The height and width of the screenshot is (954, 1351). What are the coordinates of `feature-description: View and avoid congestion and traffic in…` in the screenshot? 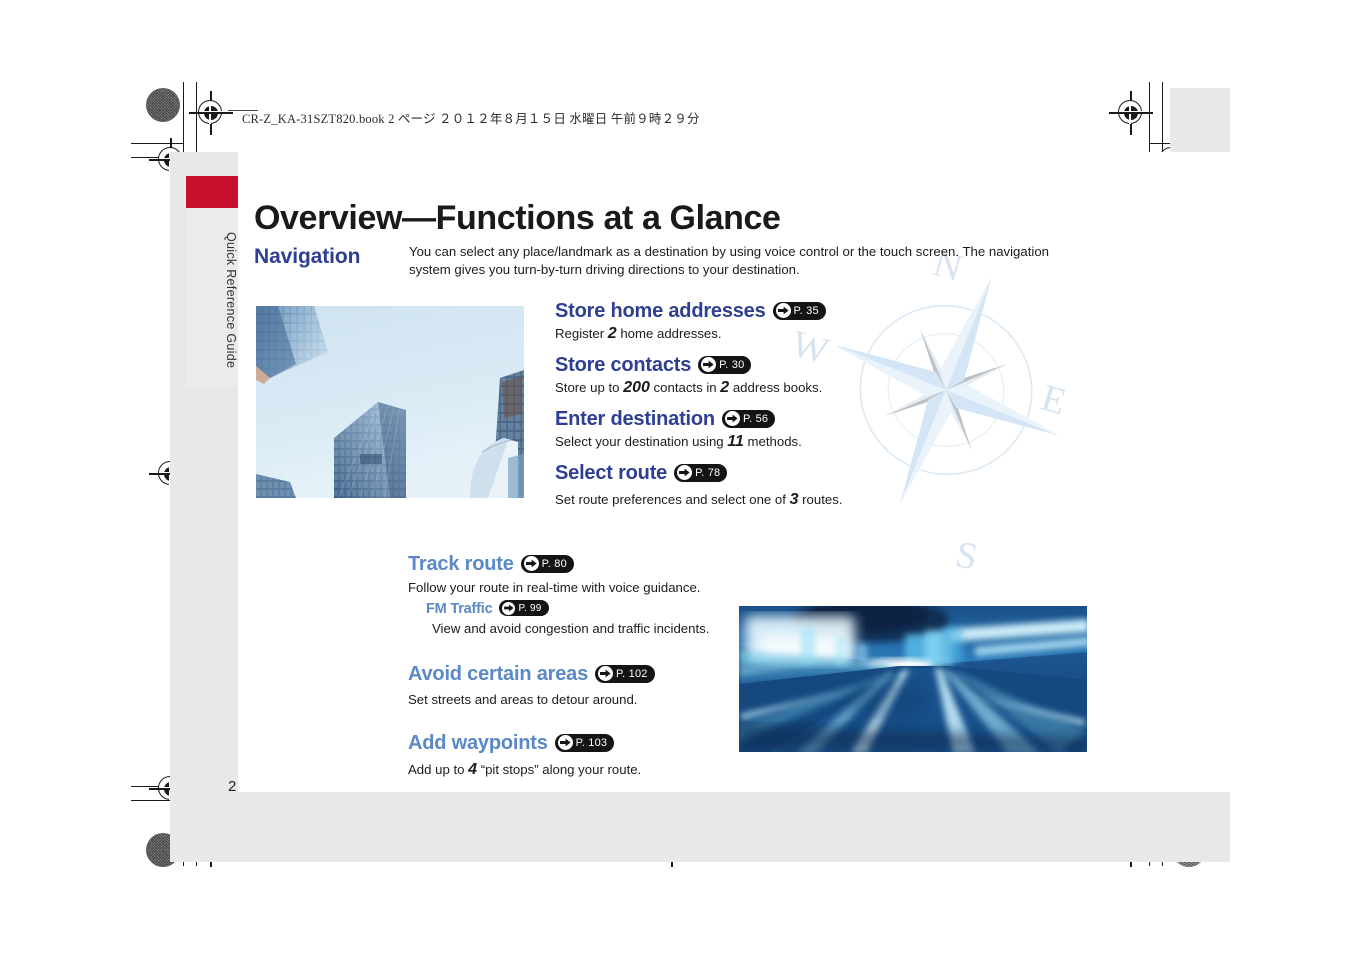 It's located at (571, 628).